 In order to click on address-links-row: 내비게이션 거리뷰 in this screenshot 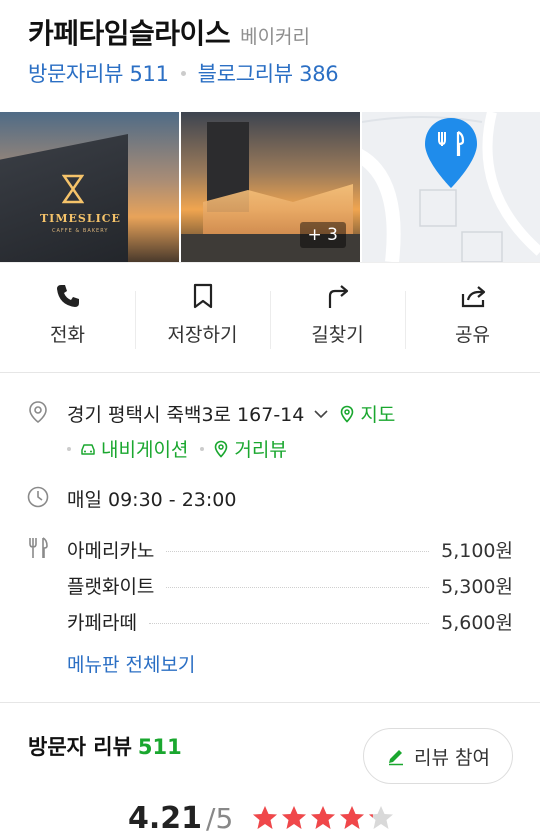, I will do `click(177, 448)`.